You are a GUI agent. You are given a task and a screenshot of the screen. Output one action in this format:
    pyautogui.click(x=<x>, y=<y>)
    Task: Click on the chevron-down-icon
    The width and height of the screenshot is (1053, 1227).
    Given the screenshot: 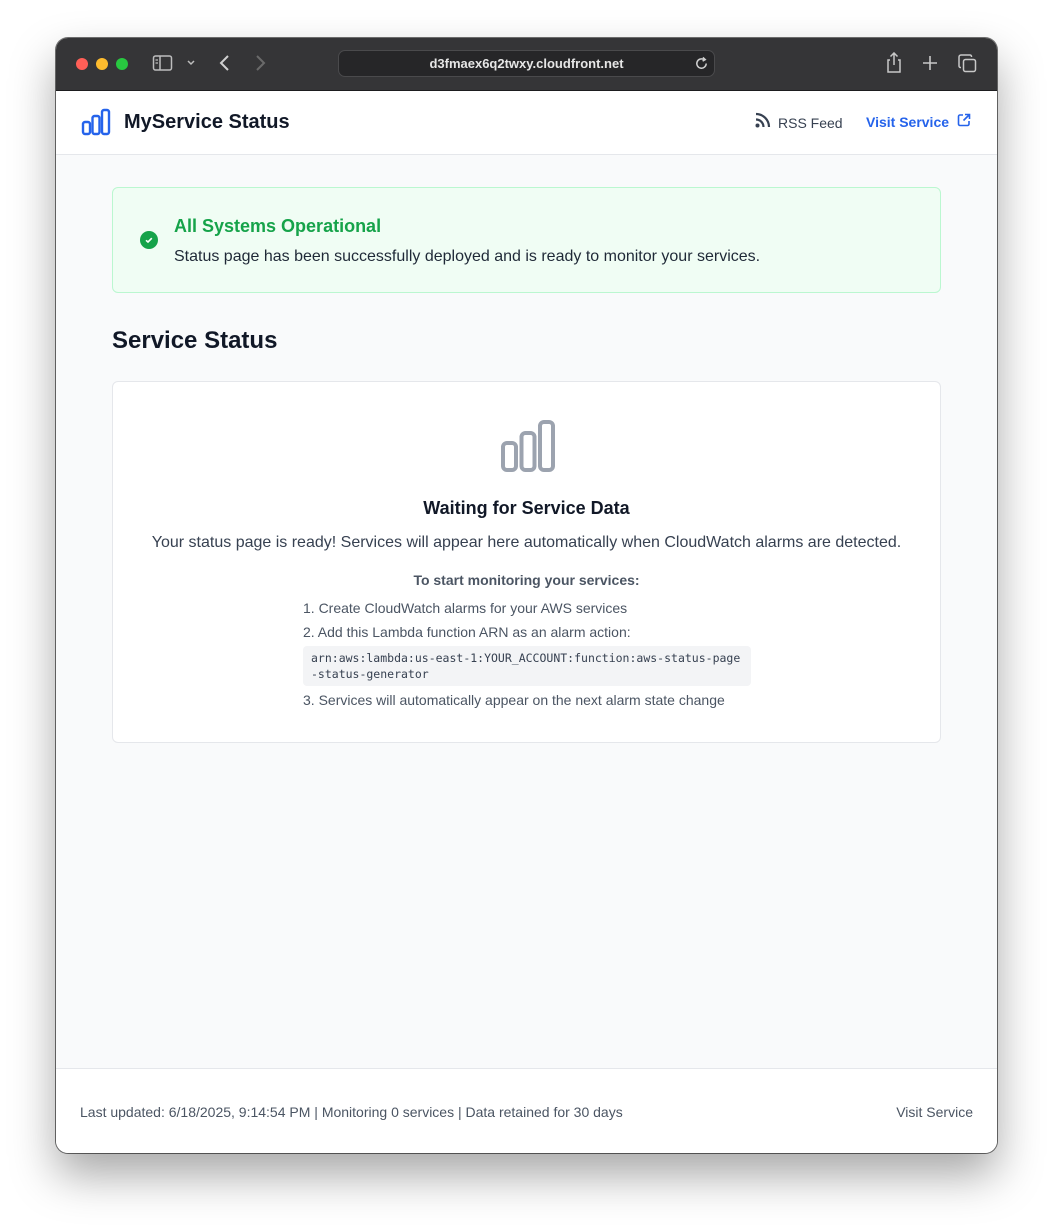 What is the action you would take?
    pyautogui.click(x=191, y=63)
    